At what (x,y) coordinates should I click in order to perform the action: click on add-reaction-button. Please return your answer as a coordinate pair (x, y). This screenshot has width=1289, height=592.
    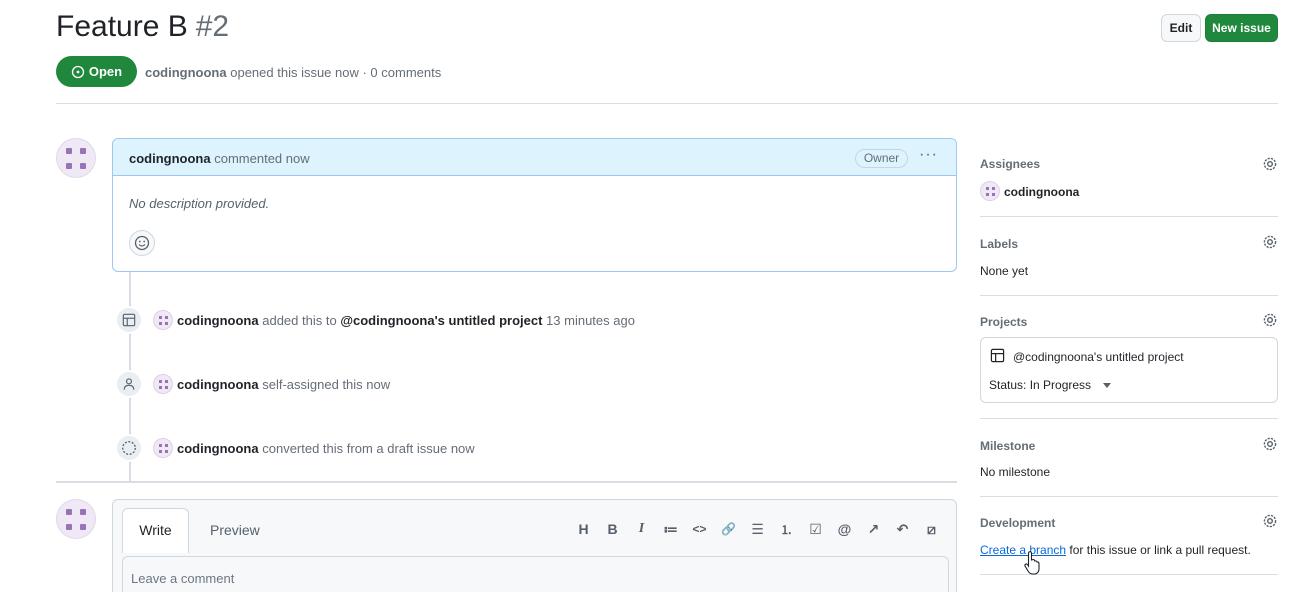
    Looking at the image, I should click on (142, 243).